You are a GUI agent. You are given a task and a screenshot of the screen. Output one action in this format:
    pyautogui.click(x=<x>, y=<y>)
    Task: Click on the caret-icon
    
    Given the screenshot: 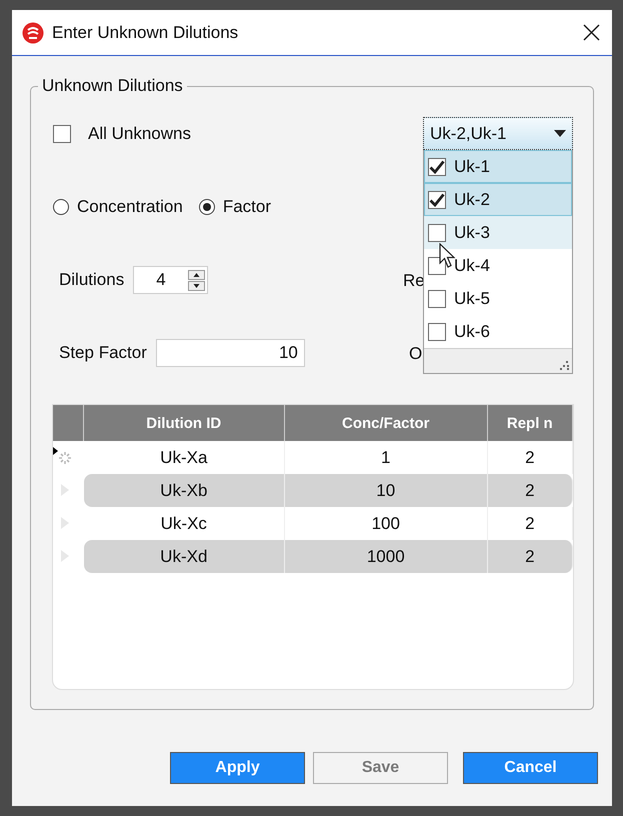 What is the action you would take?
    pyautogui.click(x=560, y=133)
    